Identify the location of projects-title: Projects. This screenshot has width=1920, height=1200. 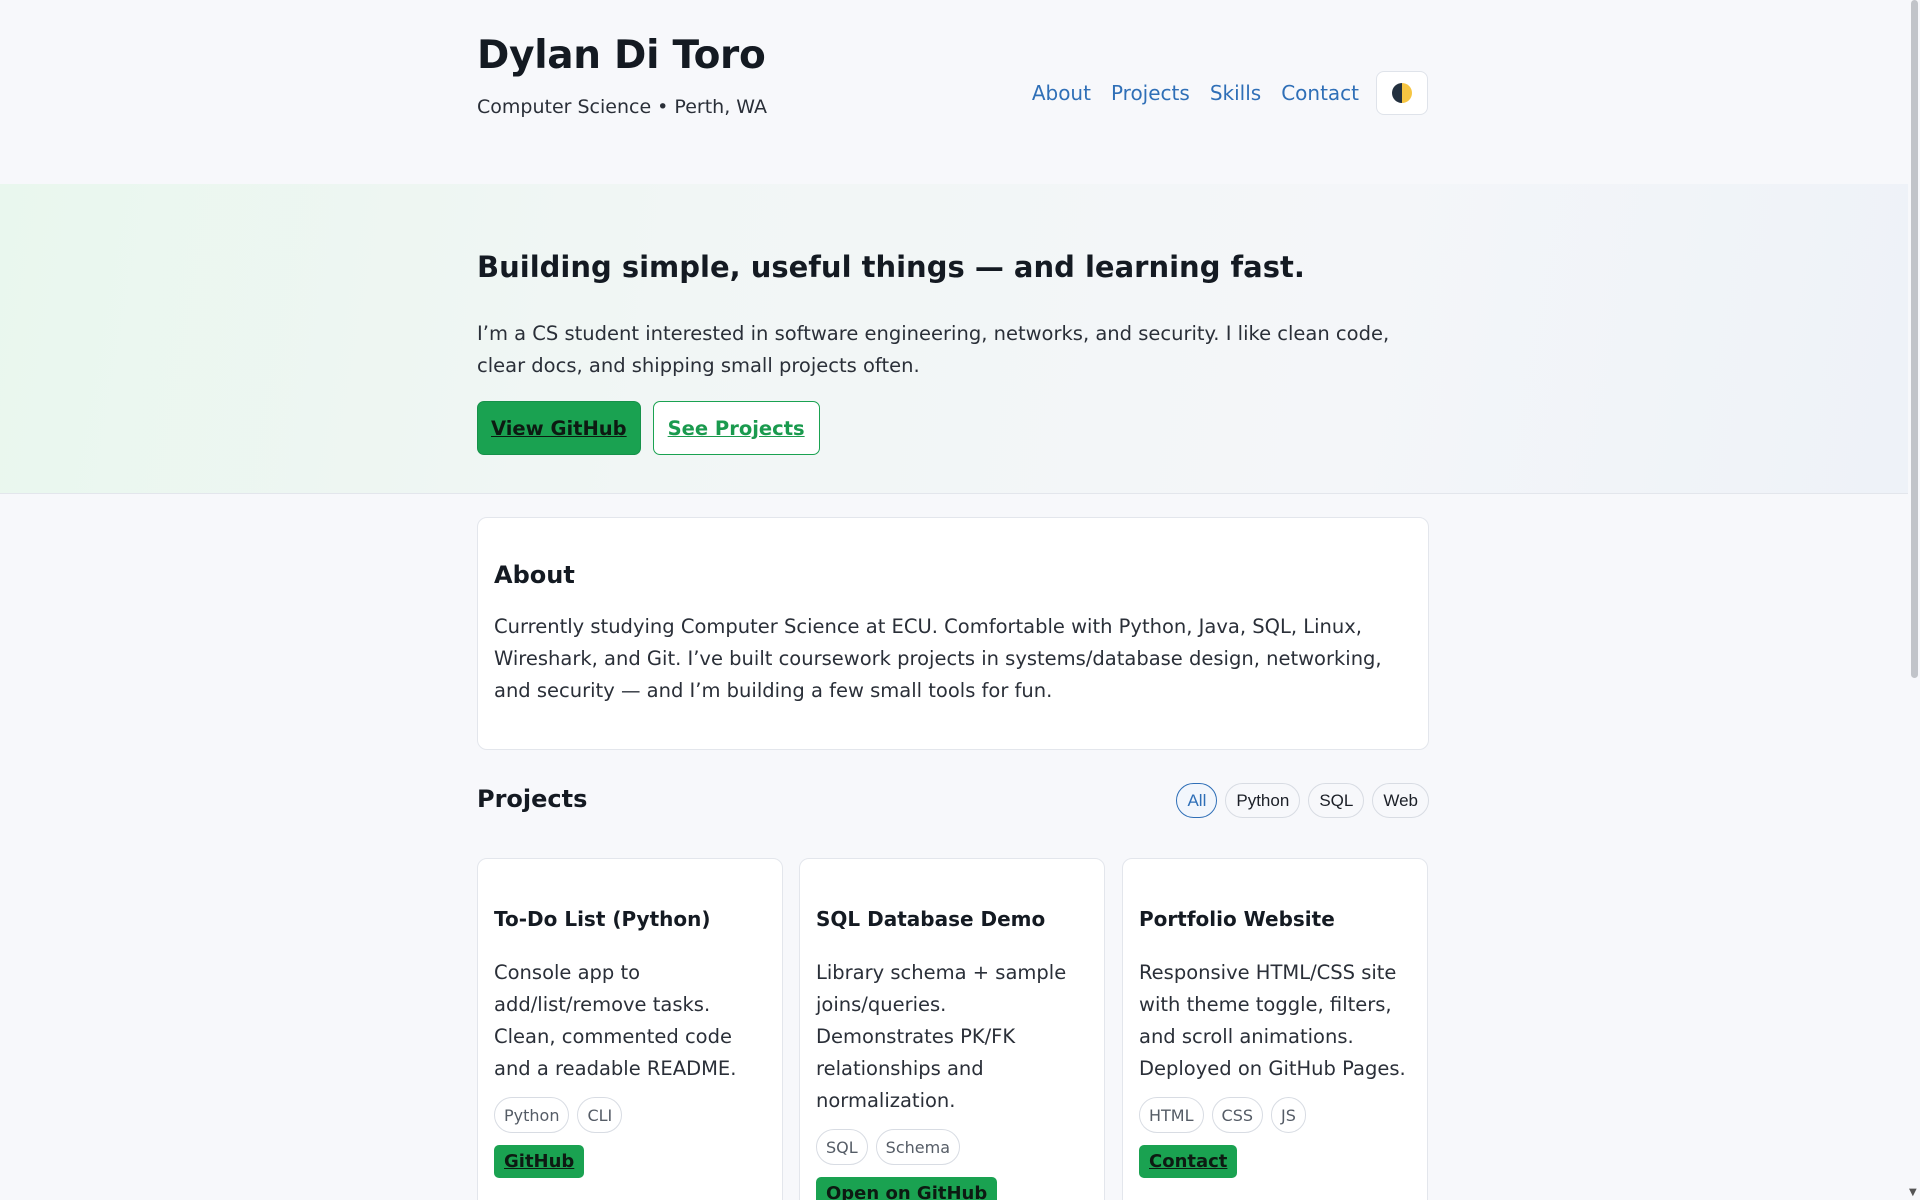
(532, 799).